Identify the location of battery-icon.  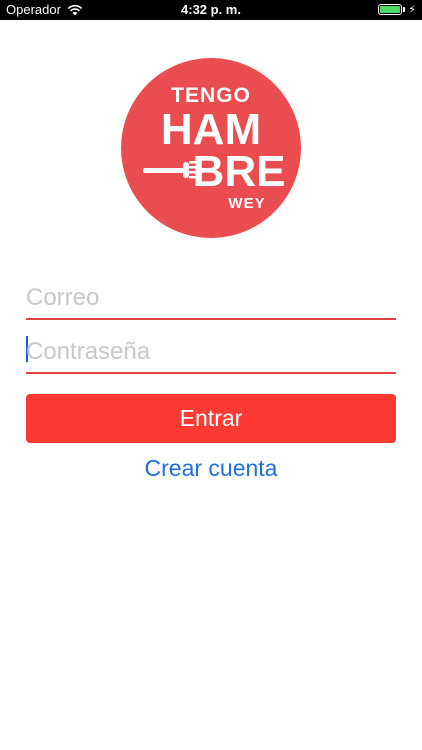
(390, 9).